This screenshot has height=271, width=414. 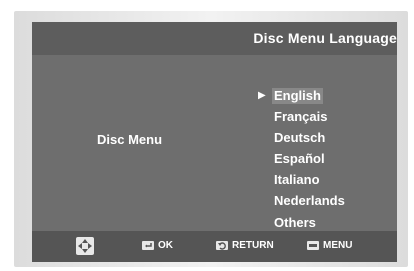 I want to click on return-hint: RETURN, so click(x=245, y=245).